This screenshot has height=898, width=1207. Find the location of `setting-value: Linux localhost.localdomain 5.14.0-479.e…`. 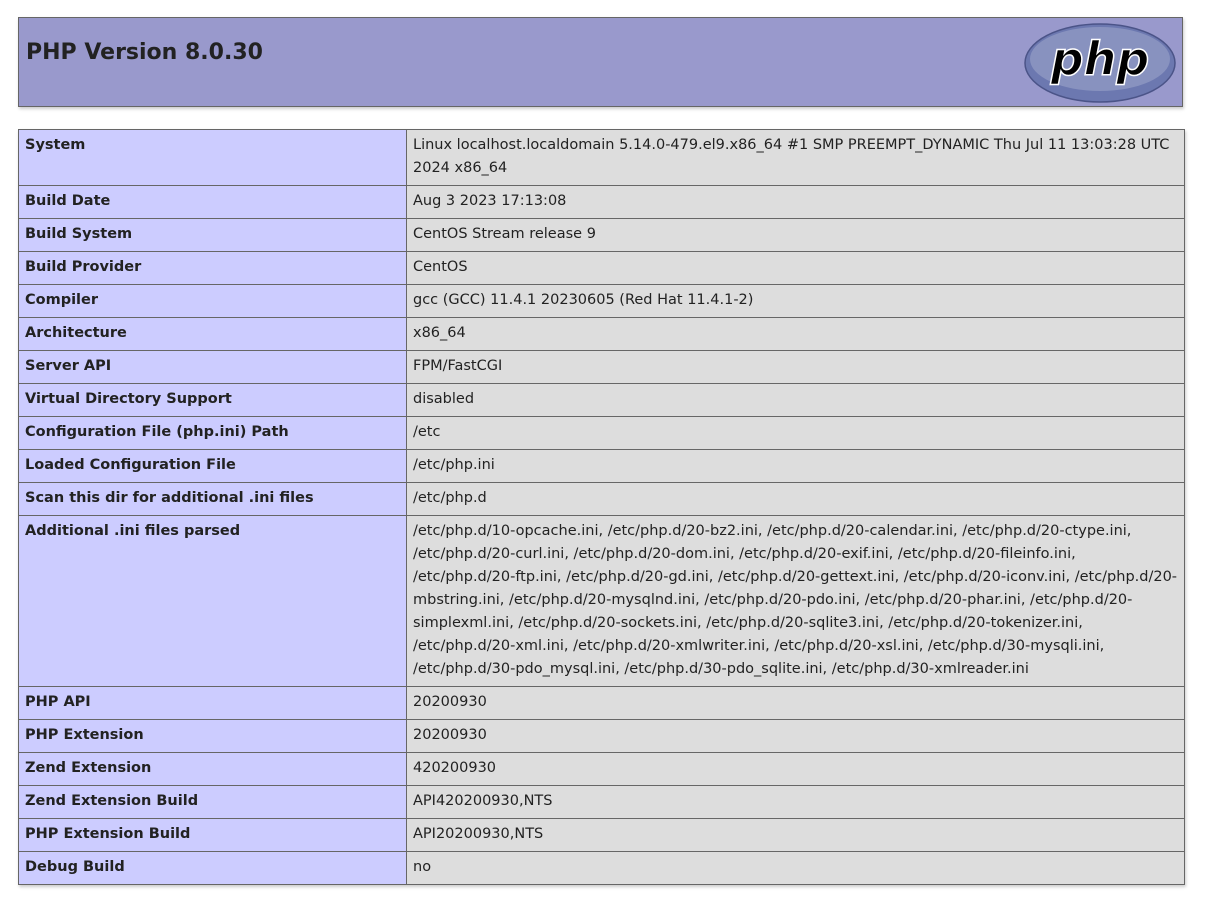

setting-value: Linux localhost.localdomain 5.14.0-479.e… is located at coordinates (795, 157).